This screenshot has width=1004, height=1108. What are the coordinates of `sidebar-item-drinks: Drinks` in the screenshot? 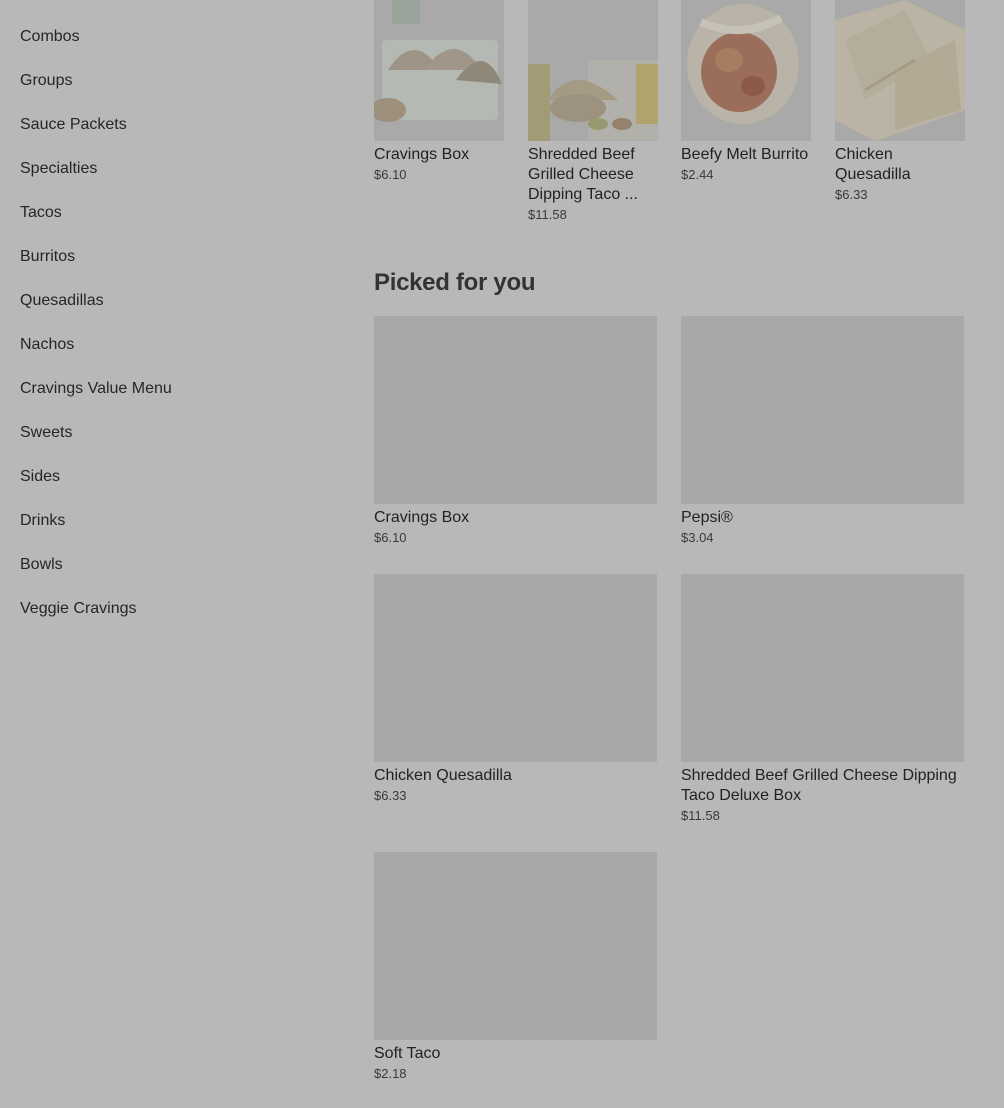 It's located at (42, 521).